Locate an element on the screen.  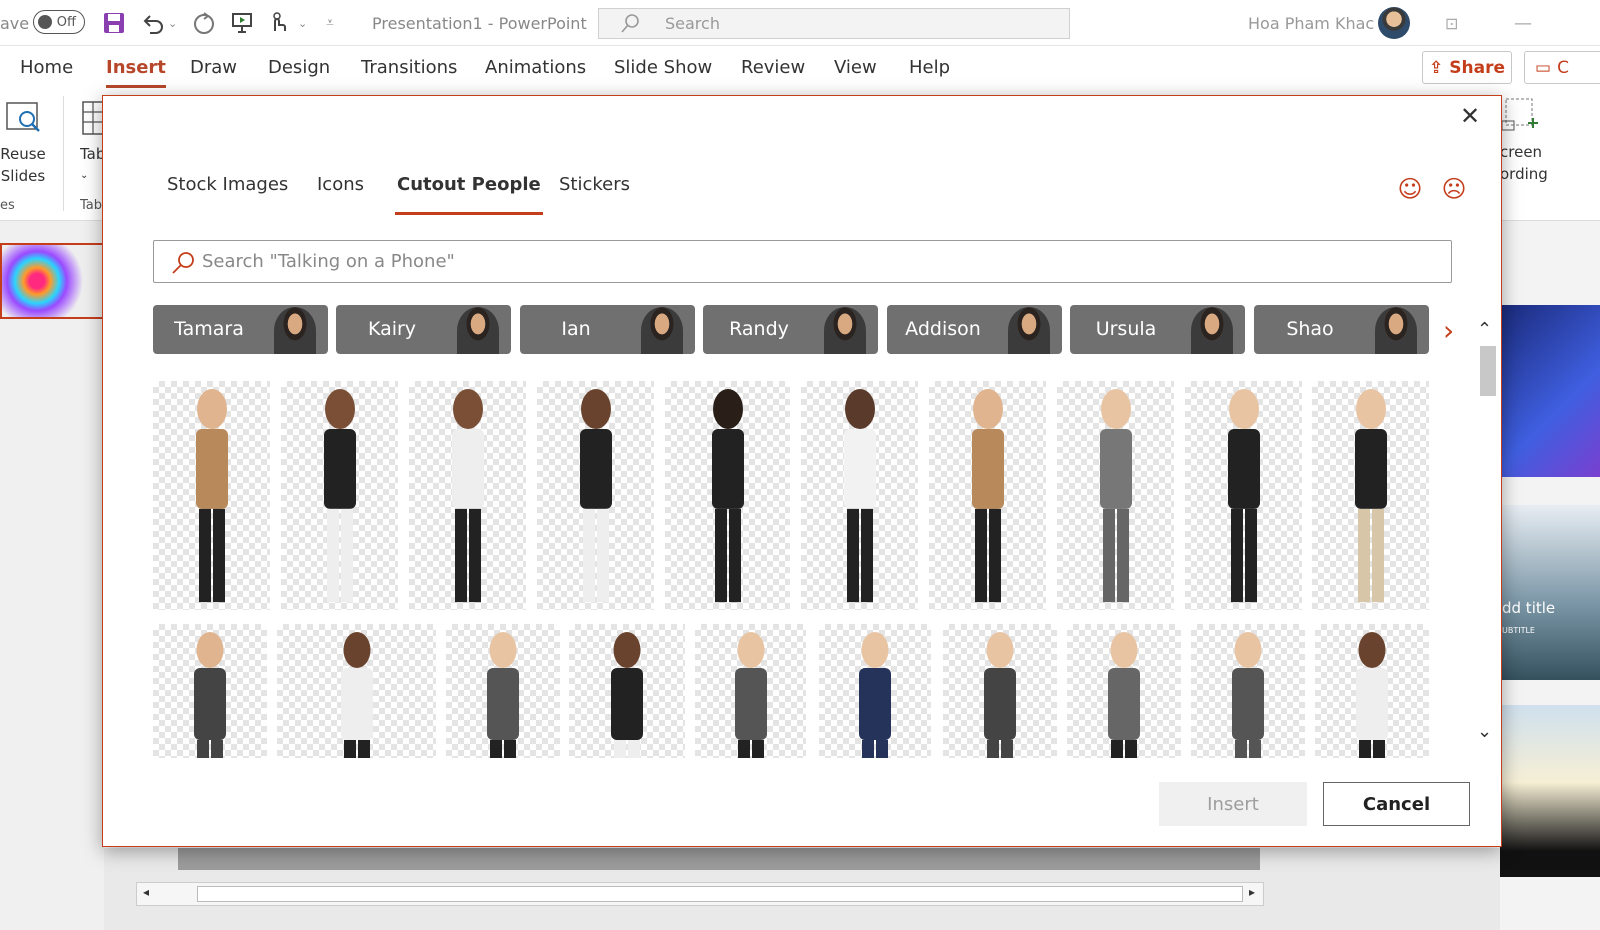
touch-dropdown-icon: ⌄ is located at coordinates (302, 23).